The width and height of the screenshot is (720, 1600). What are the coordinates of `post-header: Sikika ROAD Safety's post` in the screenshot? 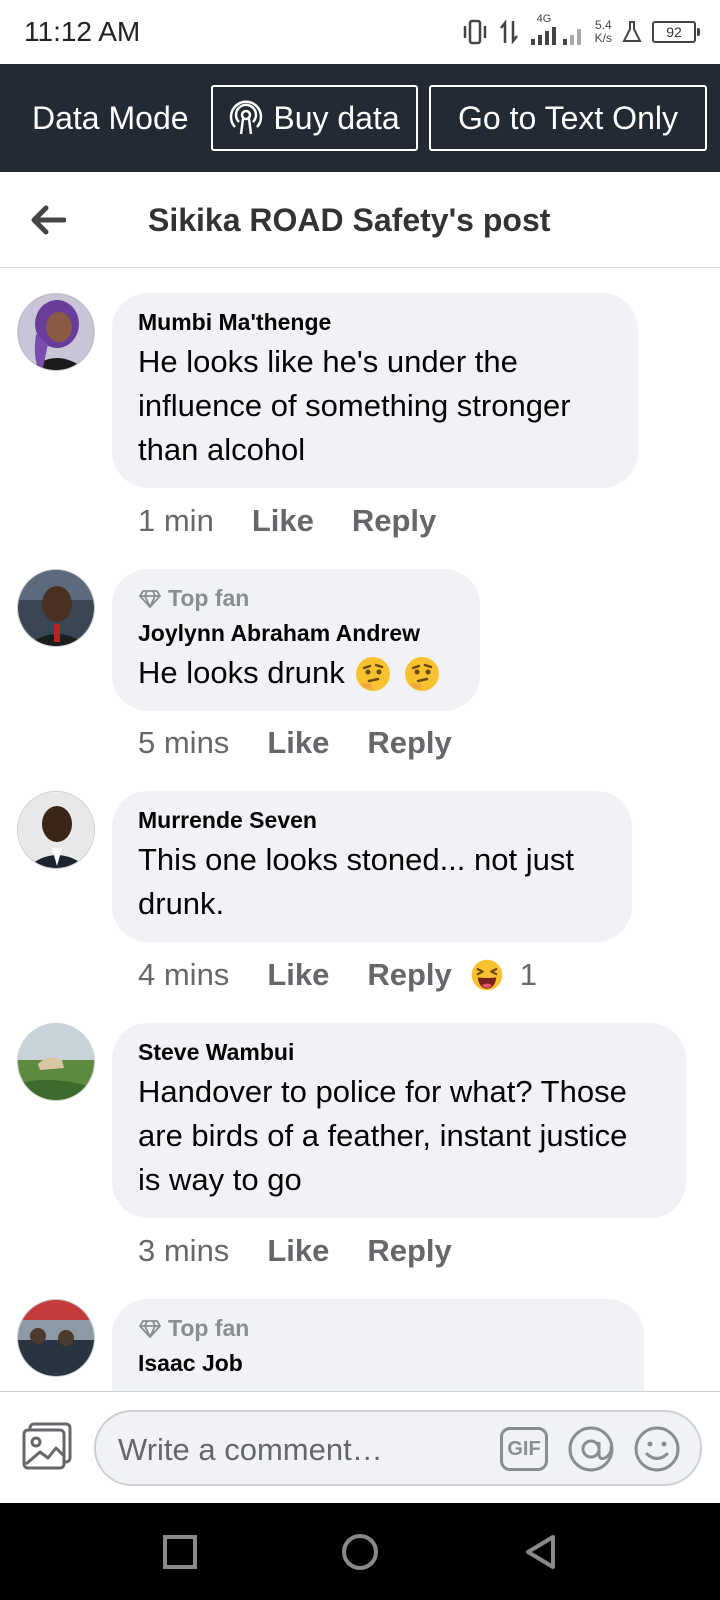 It's located at (360, 220).